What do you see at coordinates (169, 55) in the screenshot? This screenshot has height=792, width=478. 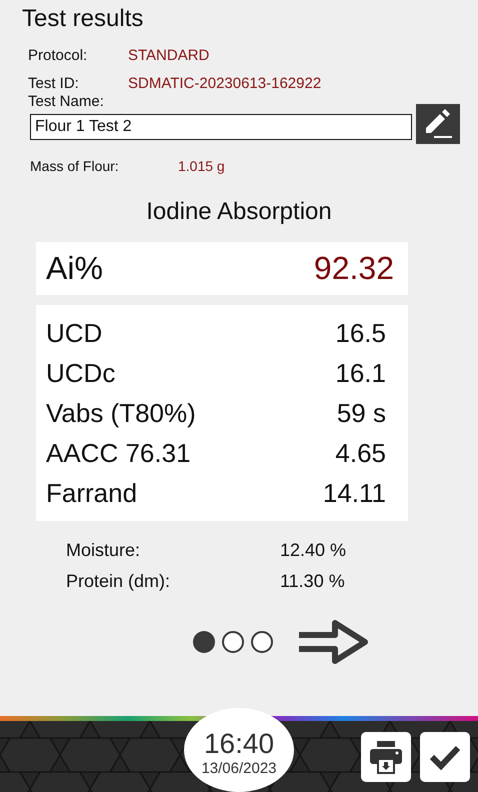 I see `info-value: STANDARD` at bounding box center [169, 55].